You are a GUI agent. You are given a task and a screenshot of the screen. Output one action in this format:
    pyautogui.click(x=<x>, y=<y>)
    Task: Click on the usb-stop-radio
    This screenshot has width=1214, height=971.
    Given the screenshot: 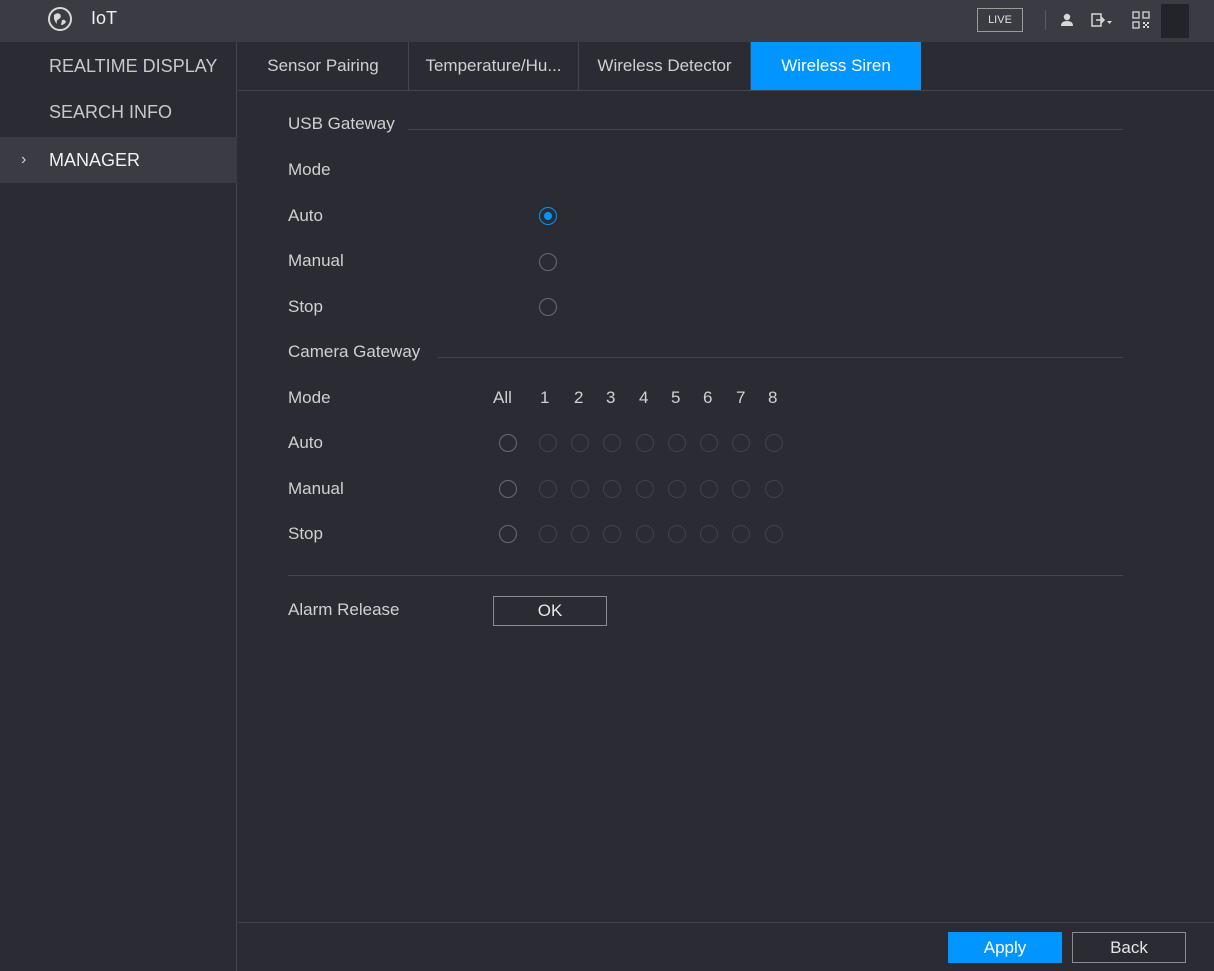 What is the action you would take?
    pyautogui.click(x=548, y=307)
    